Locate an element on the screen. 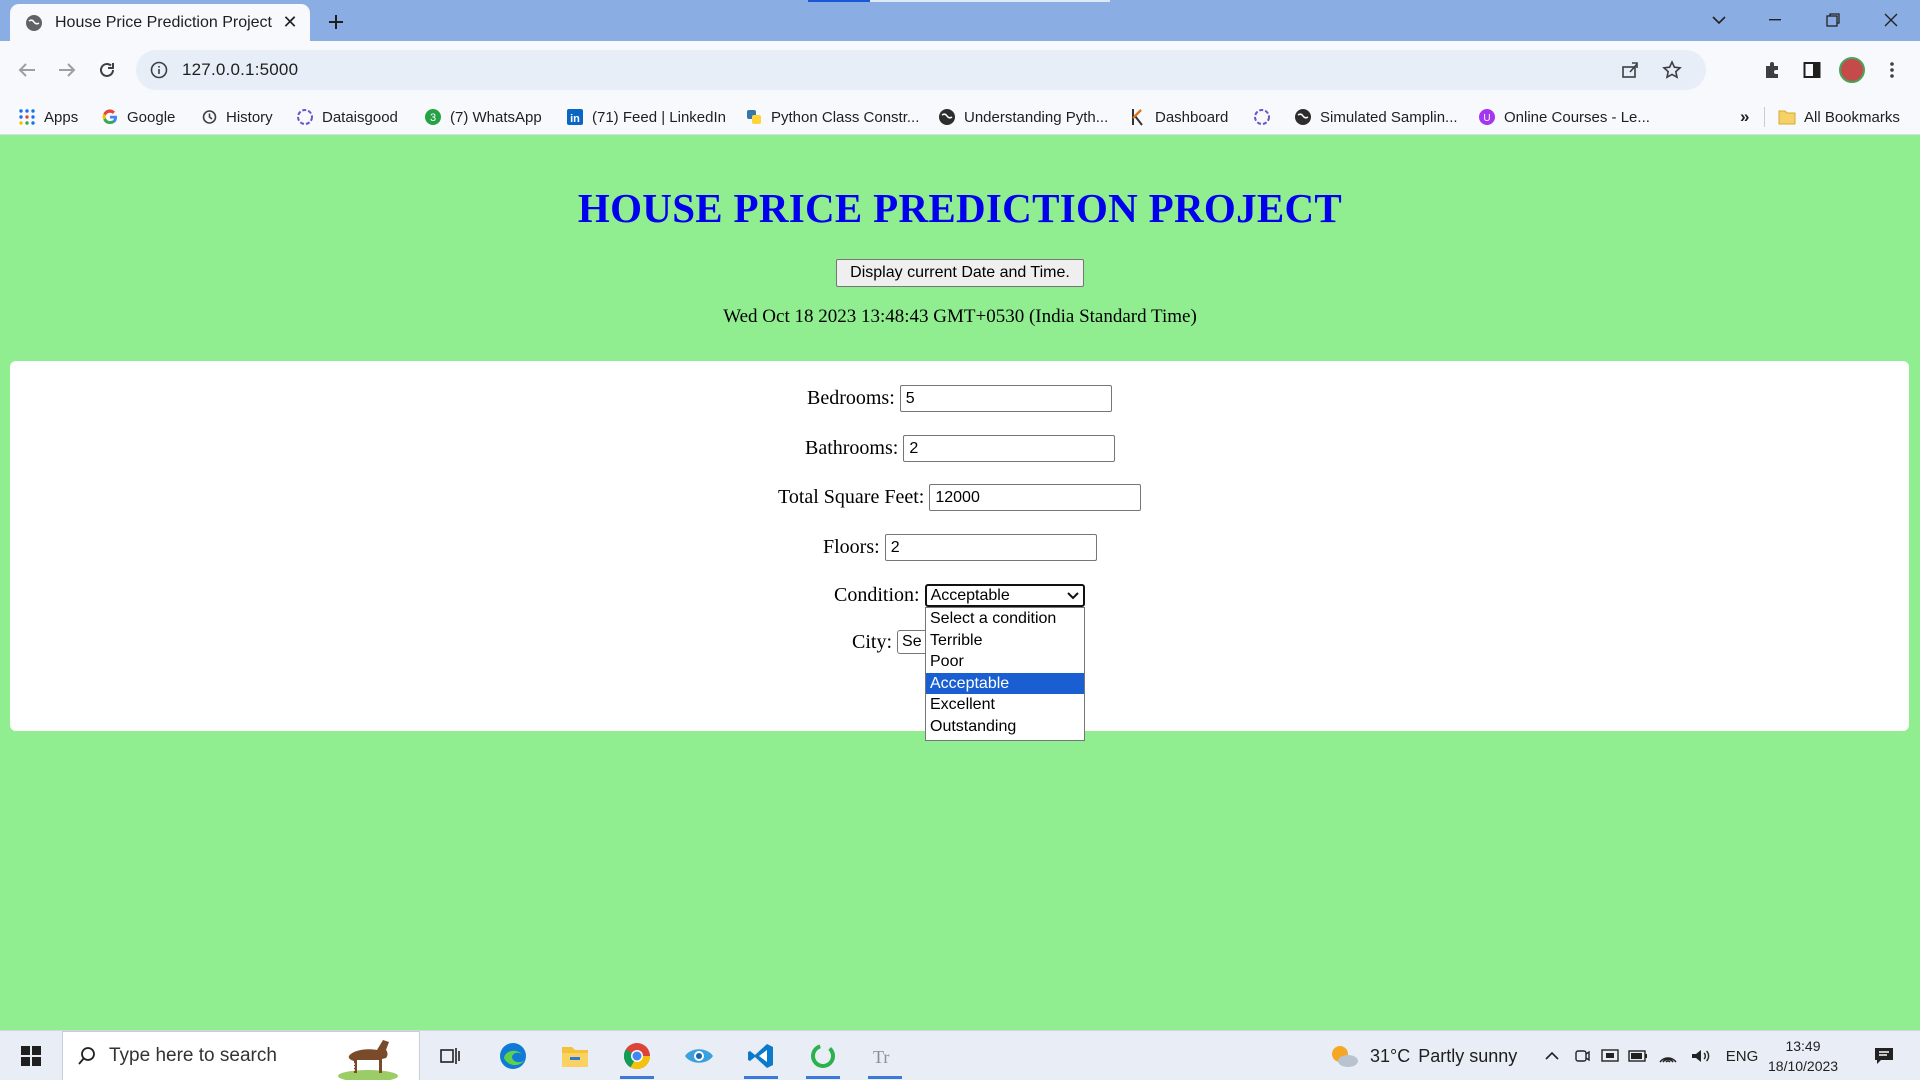  bookmark-label: History is located at coordinates (249, 117).